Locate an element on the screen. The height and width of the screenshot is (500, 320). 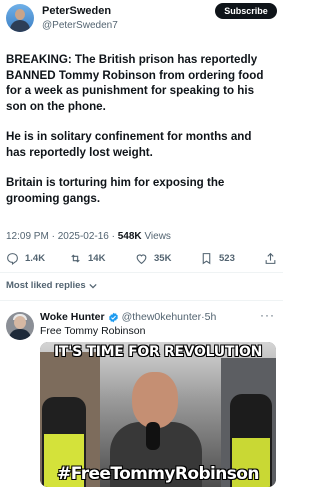
image-caption-bottom: #FreeTommyRobinson is located at coordinates (158, 474).